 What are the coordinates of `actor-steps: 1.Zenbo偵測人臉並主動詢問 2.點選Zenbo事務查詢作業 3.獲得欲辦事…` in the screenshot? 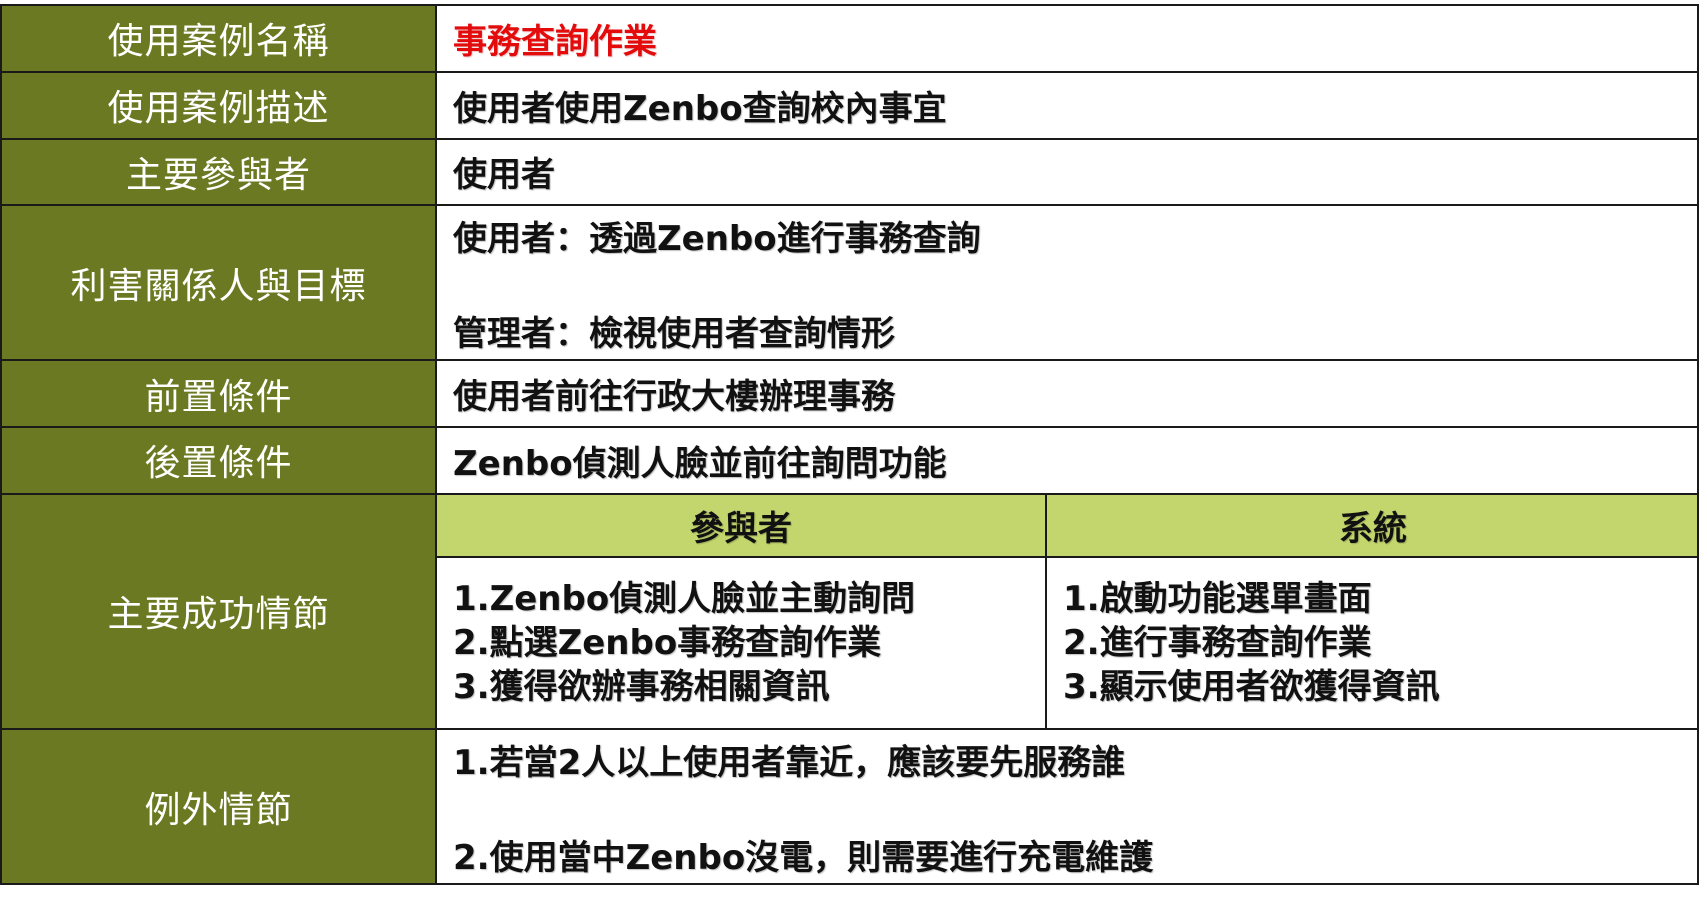 It's located at (742, 642).